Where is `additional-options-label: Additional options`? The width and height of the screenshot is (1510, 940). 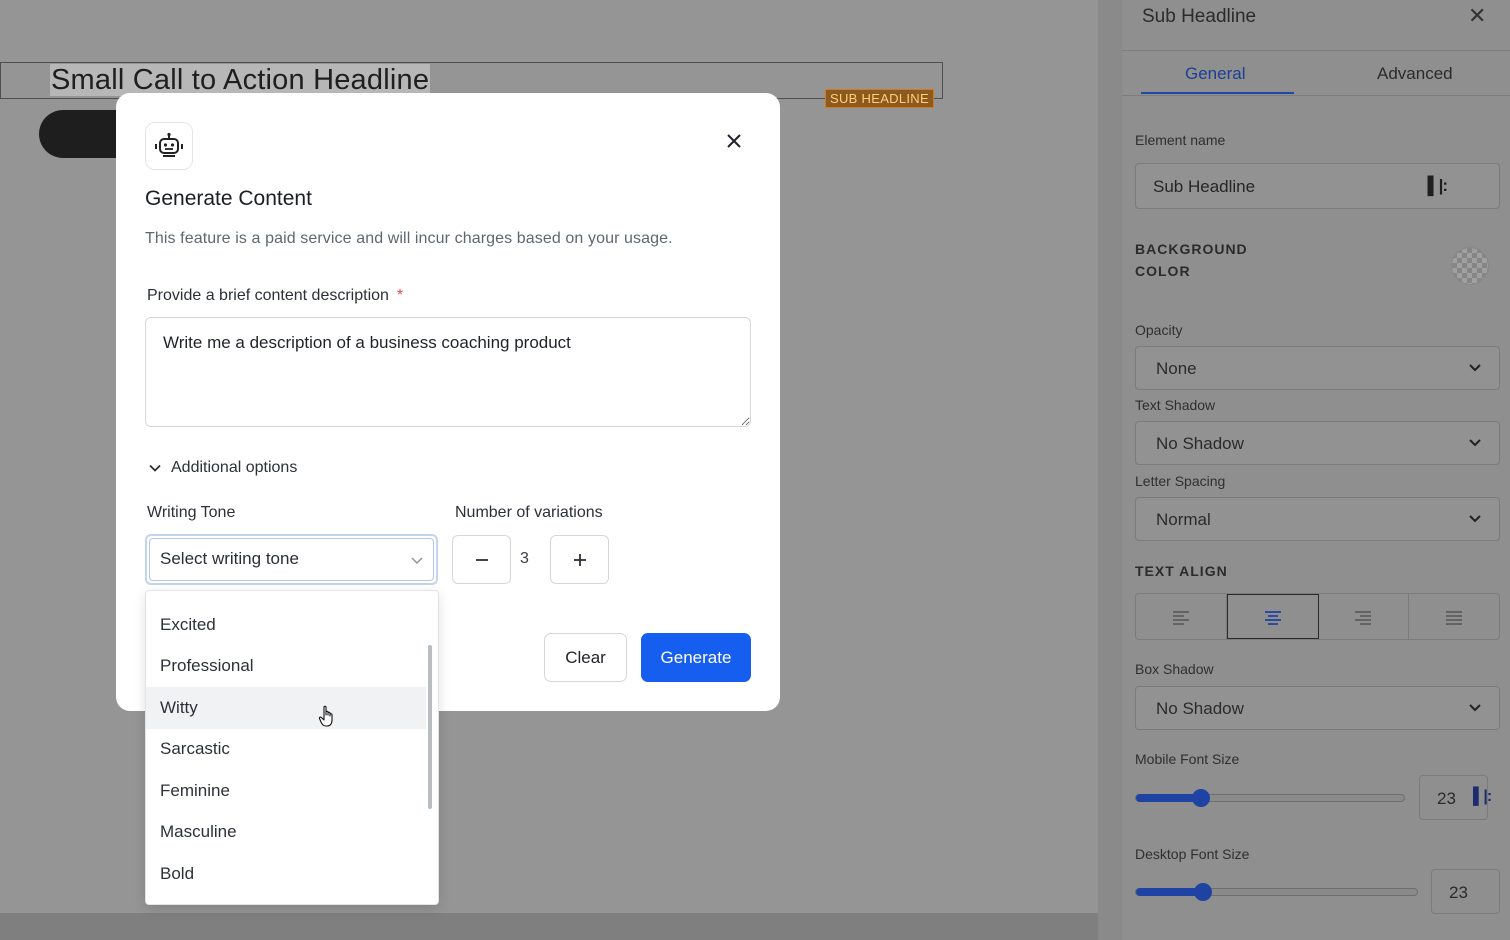
additional-options-label: Additional options is located at coordinates (234, 467).